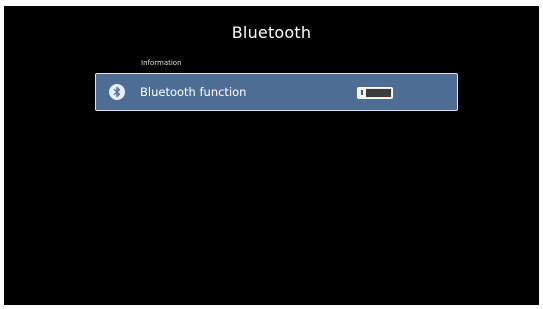 The height and width of the screenshot is (309, 543). What do you see at coordinates (271, 32) in the screenshot?
I see `page-title: Bluetooth` at bounding box center [271, 32].